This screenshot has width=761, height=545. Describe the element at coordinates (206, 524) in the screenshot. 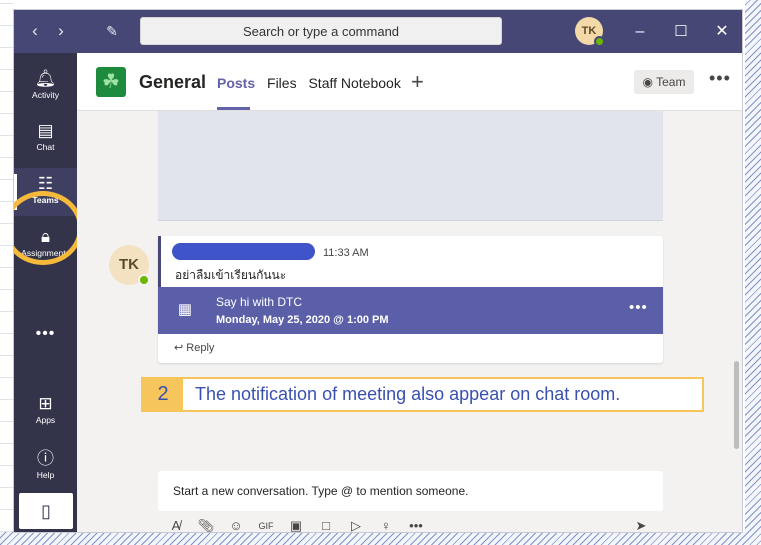

I see `attach-icon: 📎︎` at that location.